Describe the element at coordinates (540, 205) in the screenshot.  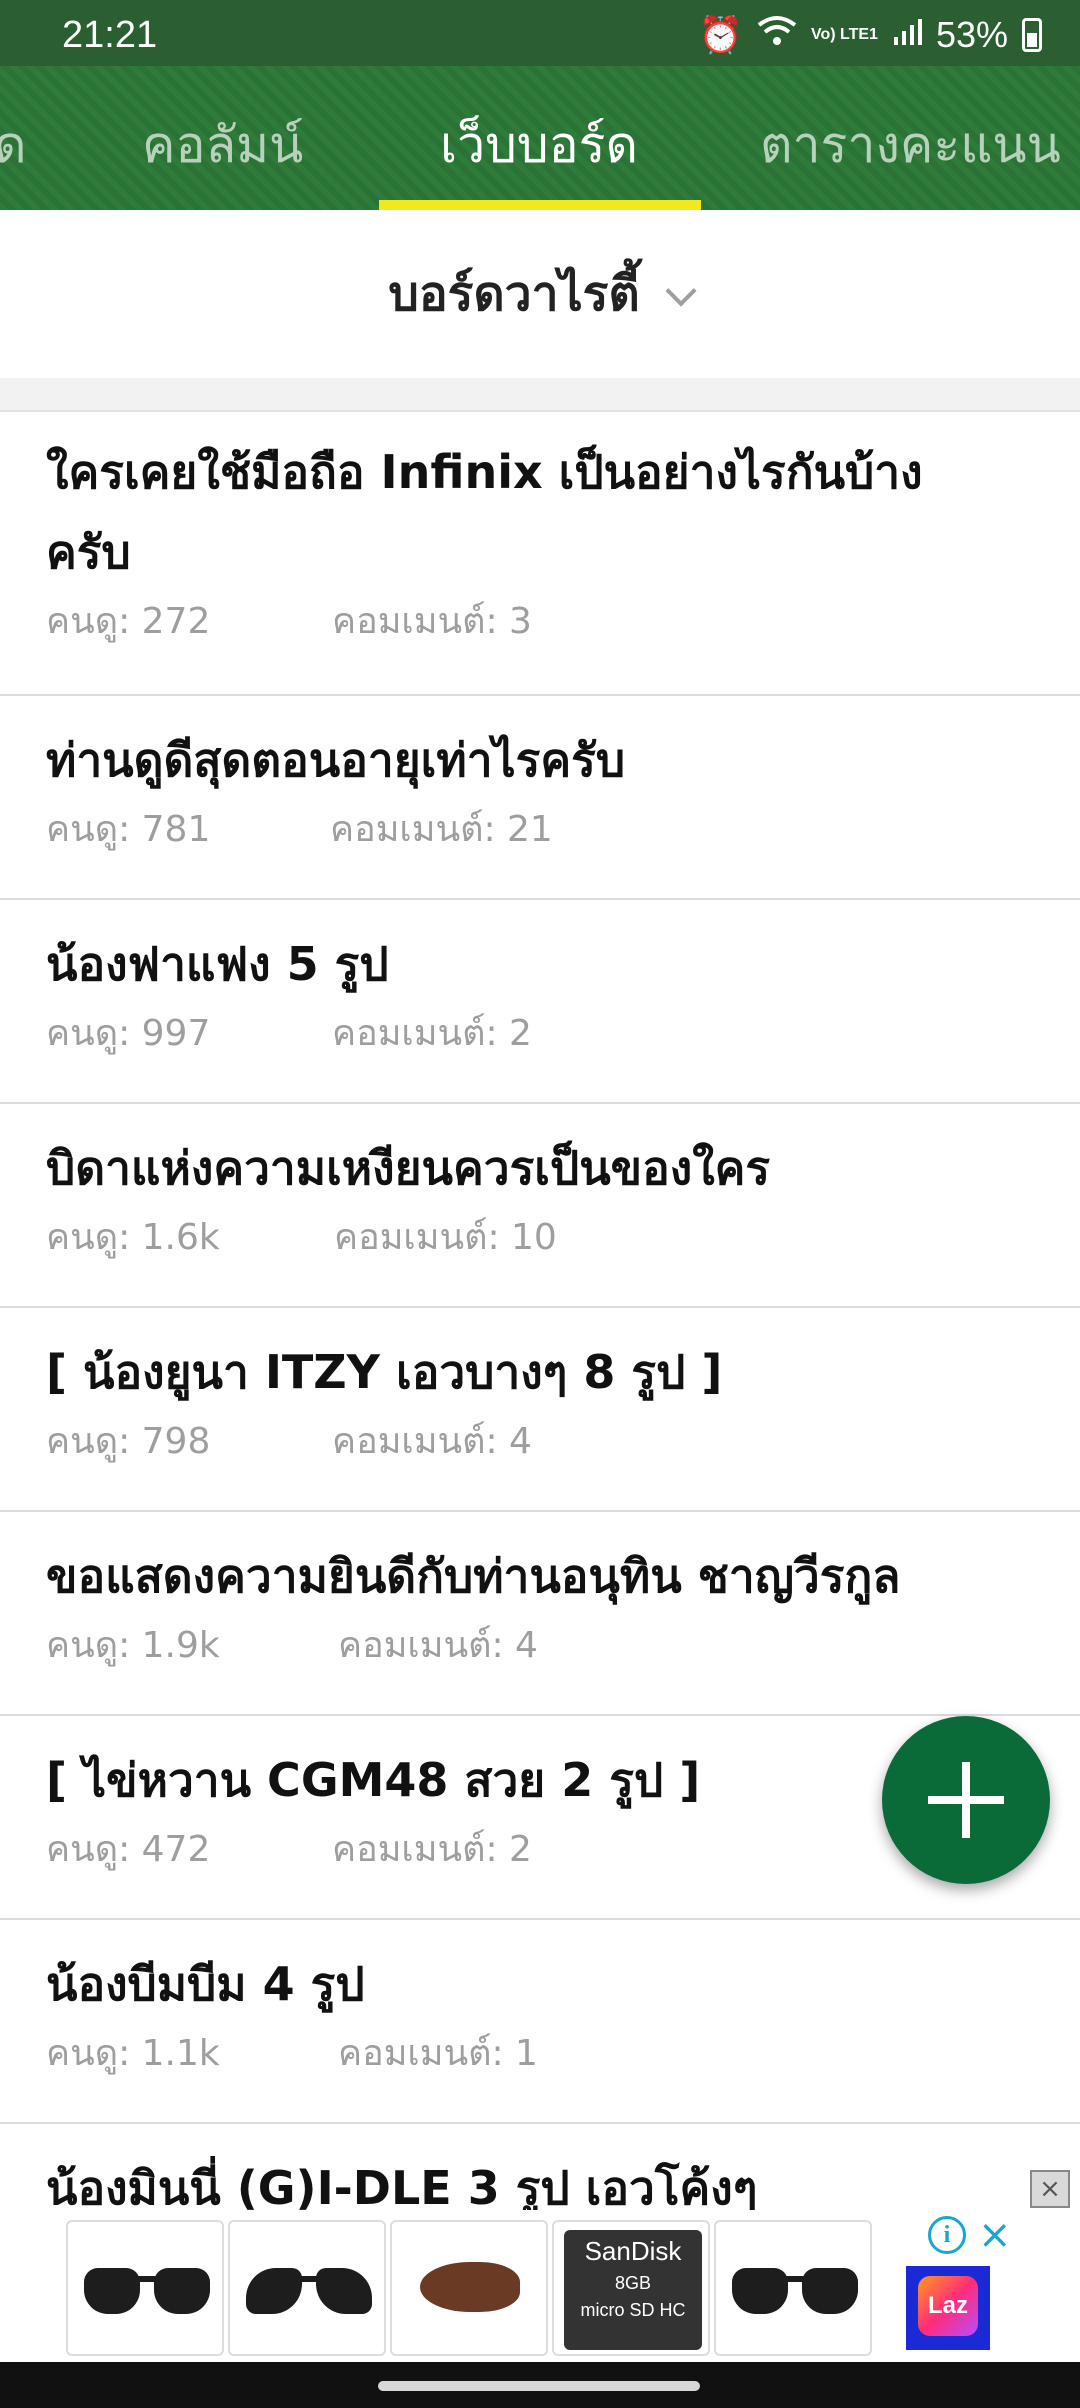
I see `active-tab-indicator` at that location.